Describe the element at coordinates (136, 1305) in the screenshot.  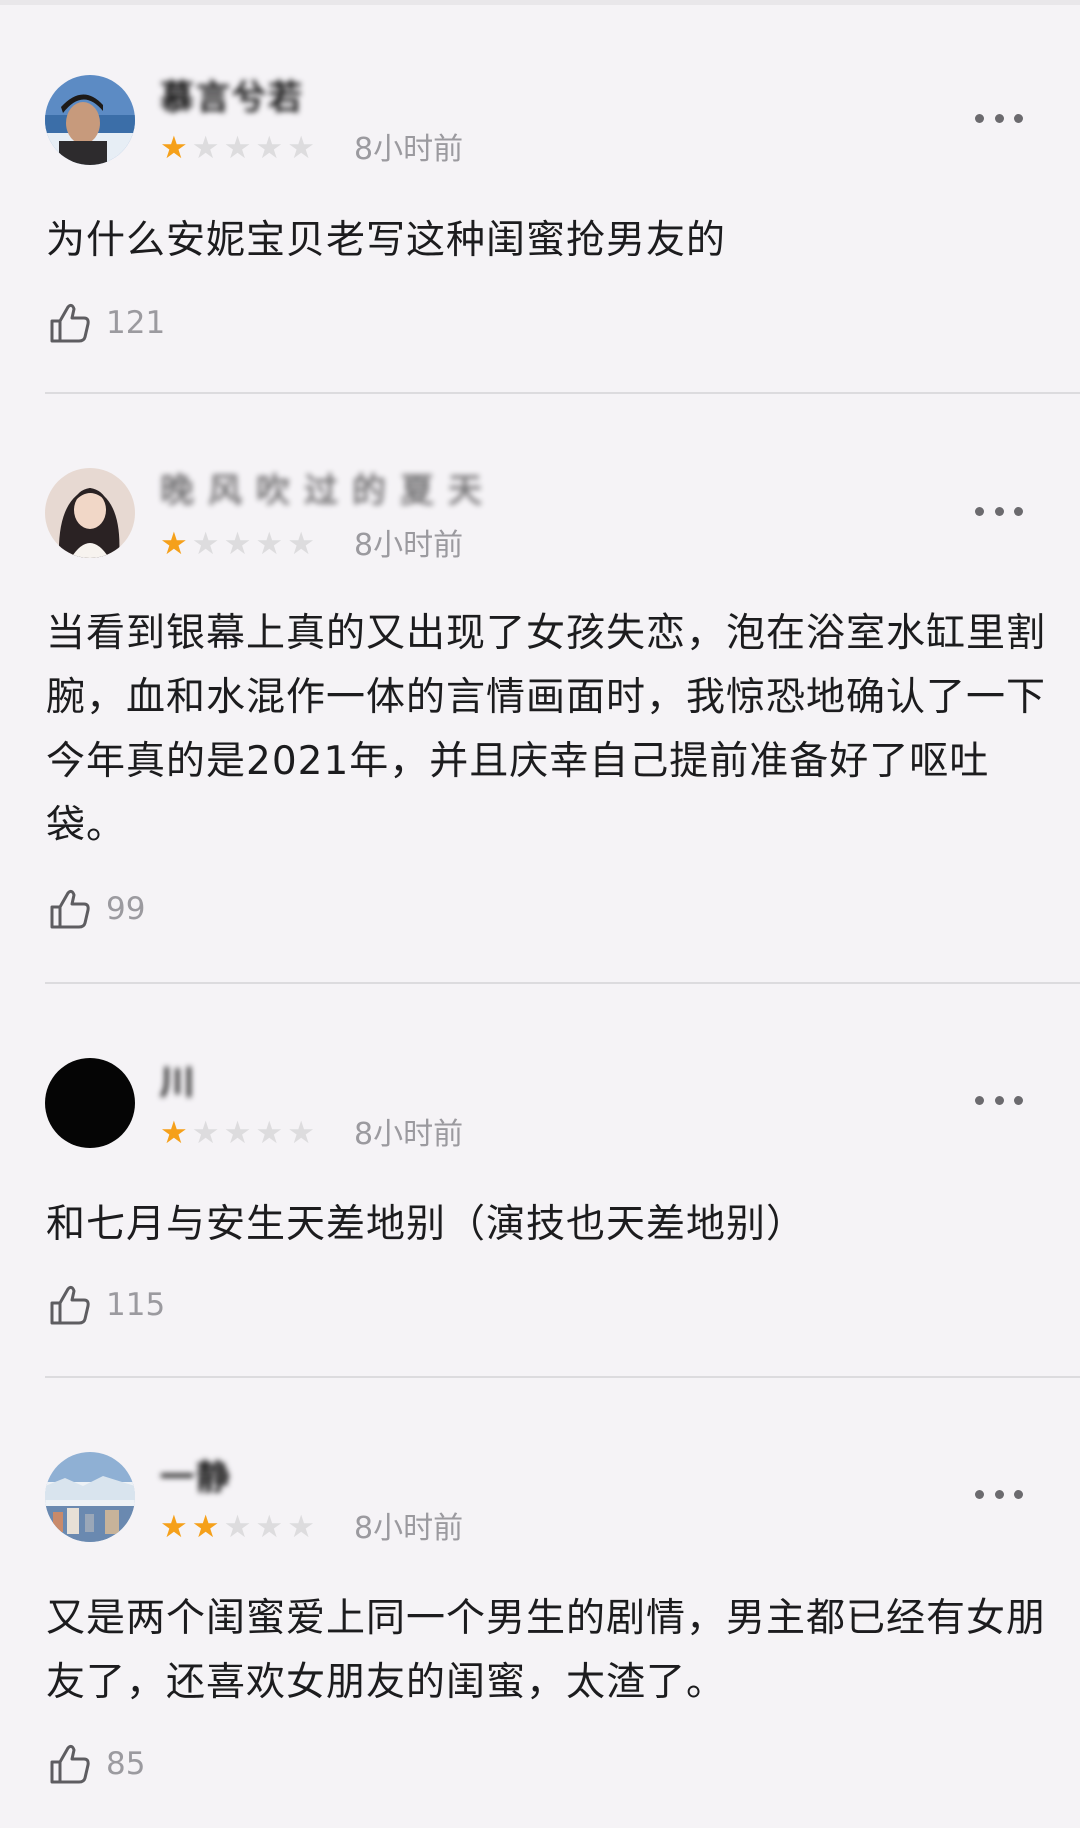
I see `like-count: 115` at that location.